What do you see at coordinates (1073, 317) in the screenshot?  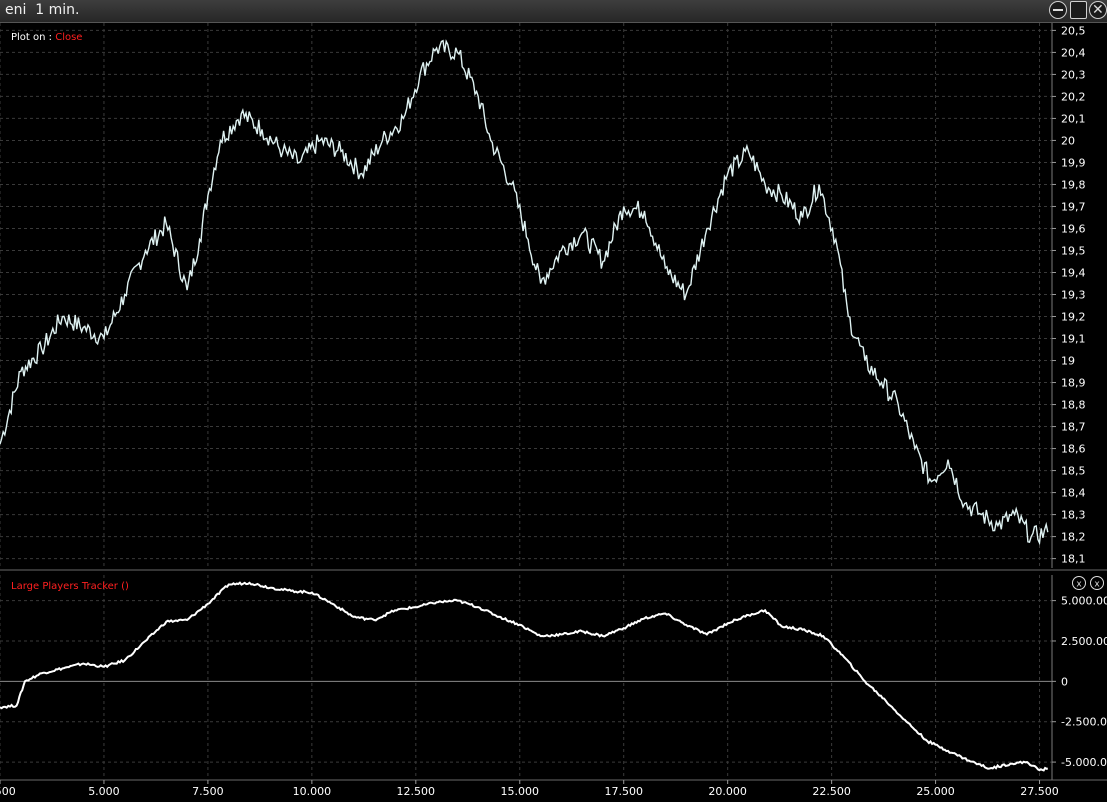 I see `price-tick-label: 19,2` at bounding box center [1073, 317].